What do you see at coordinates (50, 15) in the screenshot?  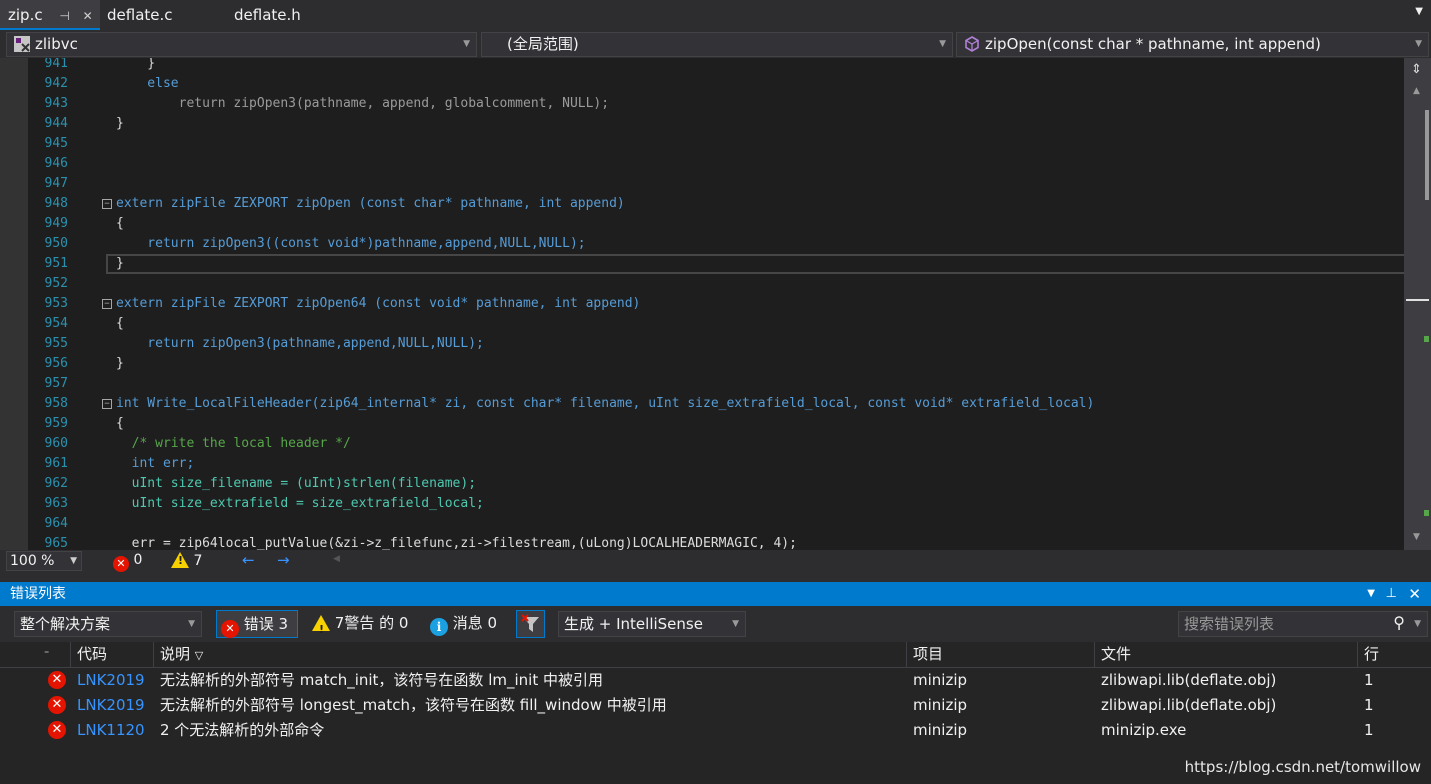 I see `tab-zip-c: zip.c ⊣ ✕` at bounding box center [50, 15].